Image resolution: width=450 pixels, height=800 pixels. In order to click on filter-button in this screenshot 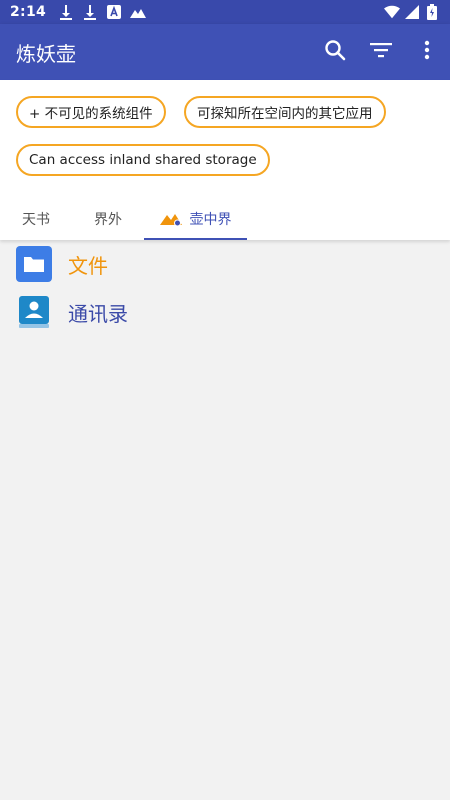, I will do `click(381, 52)`.